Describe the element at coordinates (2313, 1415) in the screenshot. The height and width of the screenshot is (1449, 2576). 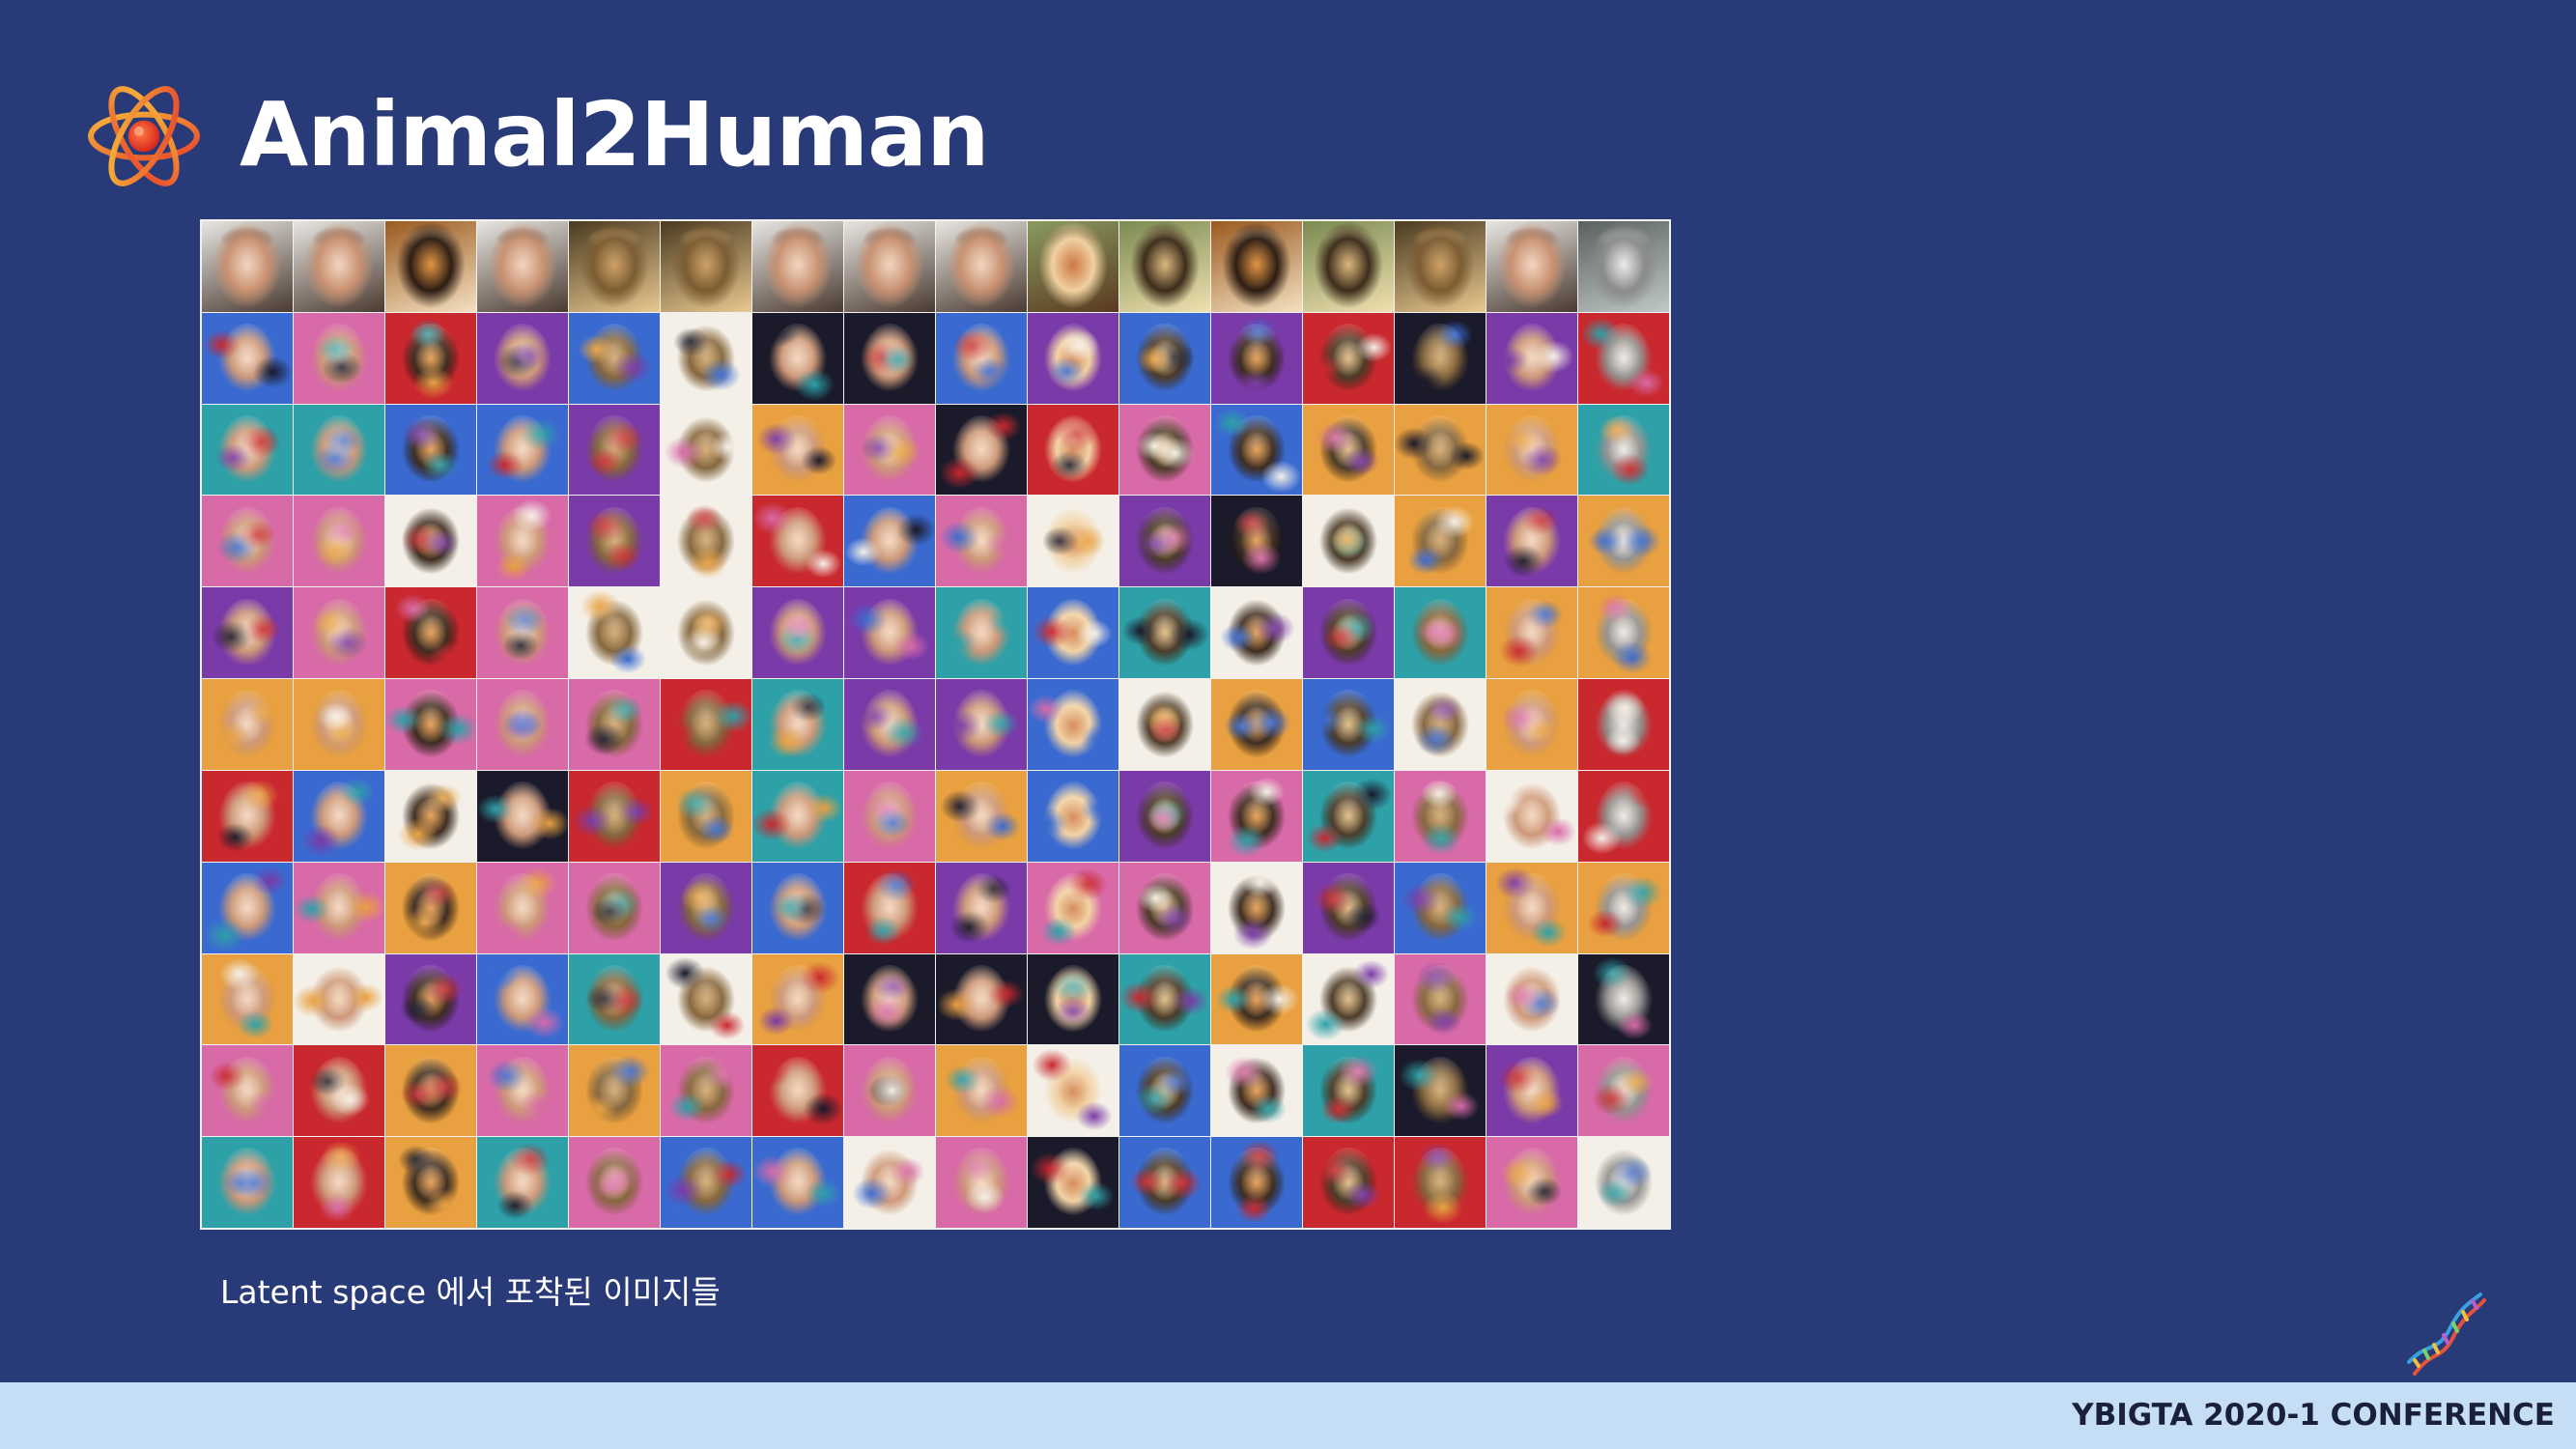
I see `conference-label: YBIGTA 2020-1 CONFERENCE` at that location.